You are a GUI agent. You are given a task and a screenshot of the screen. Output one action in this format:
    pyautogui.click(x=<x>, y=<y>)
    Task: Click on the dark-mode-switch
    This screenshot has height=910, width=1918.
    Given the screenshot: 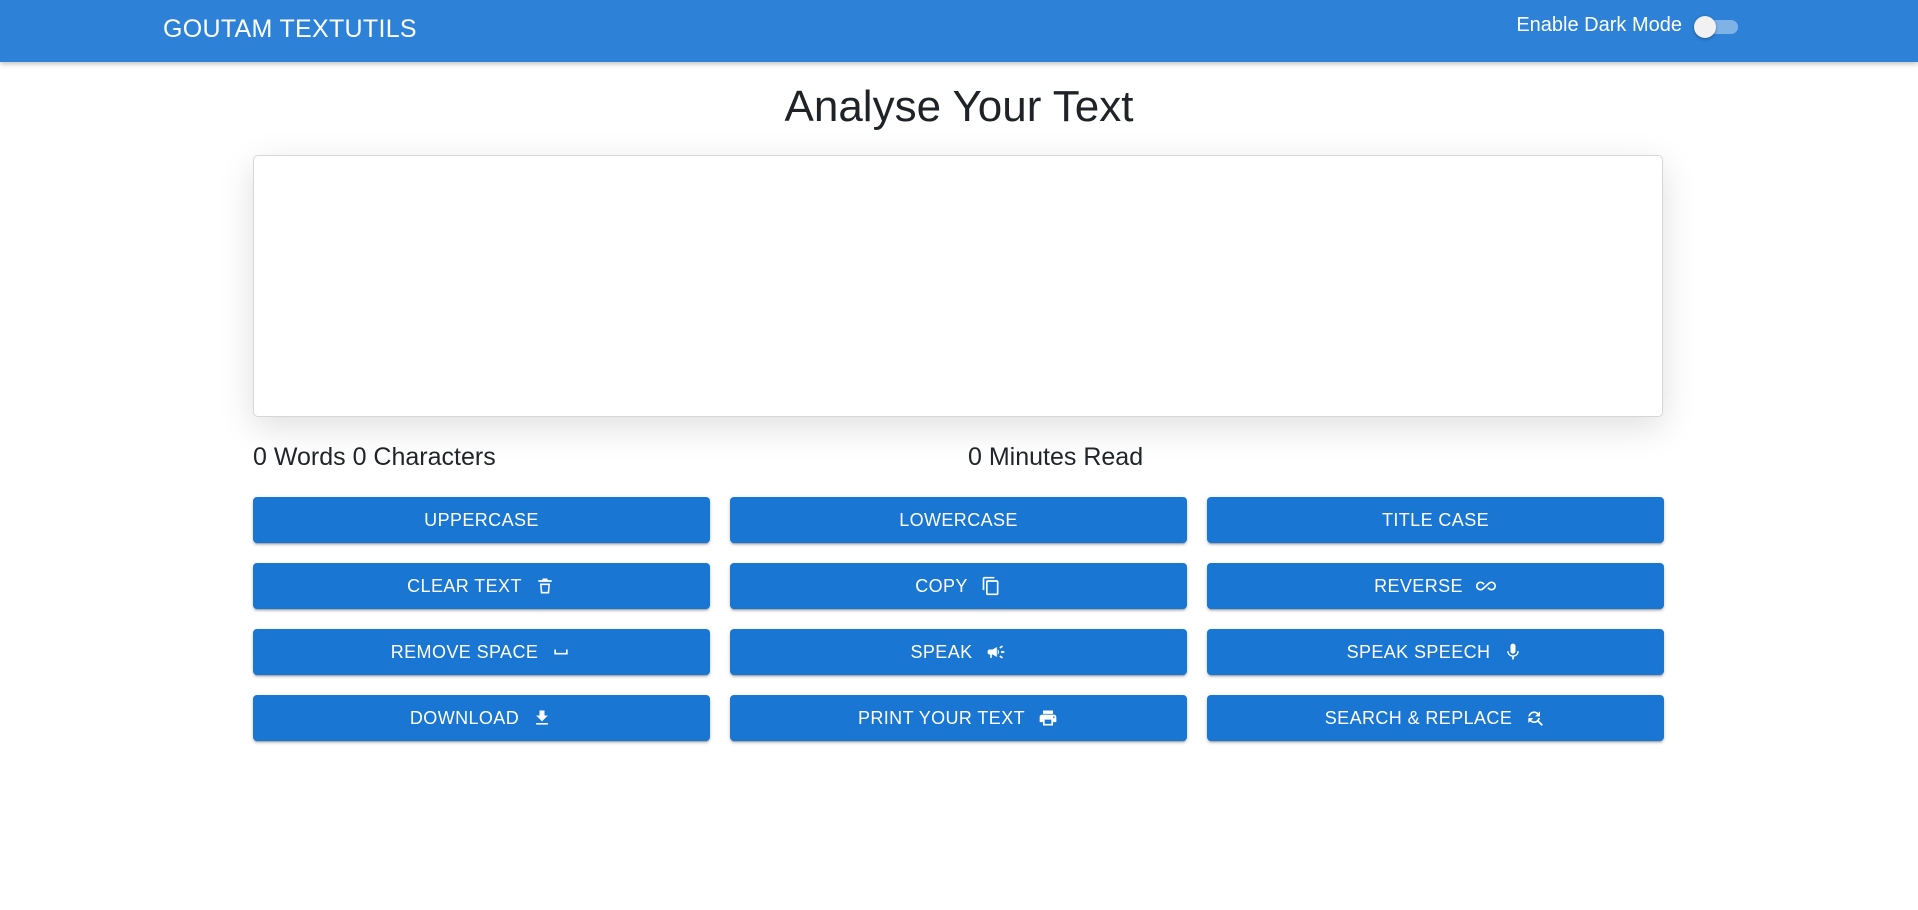 What is the action you would take?
    pyautogui.click(x=1716, y=26)
    